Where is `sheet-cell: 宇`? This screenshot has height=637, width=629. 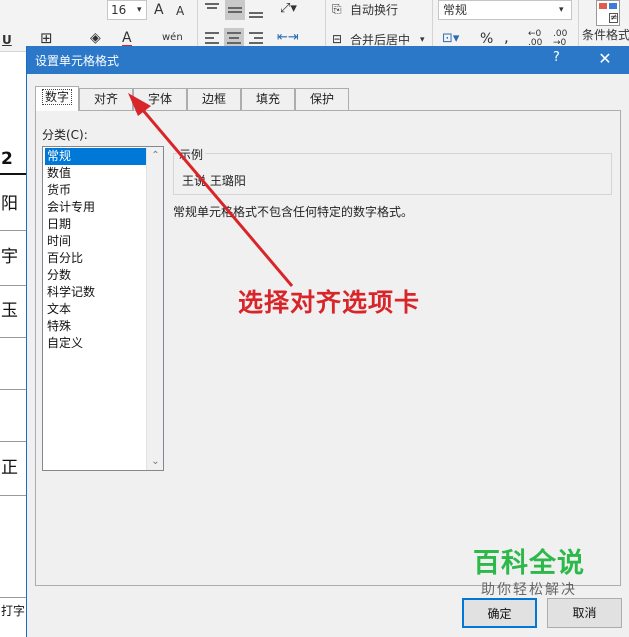 sheet-cell: 宇 is located at coordinates (13, 258).